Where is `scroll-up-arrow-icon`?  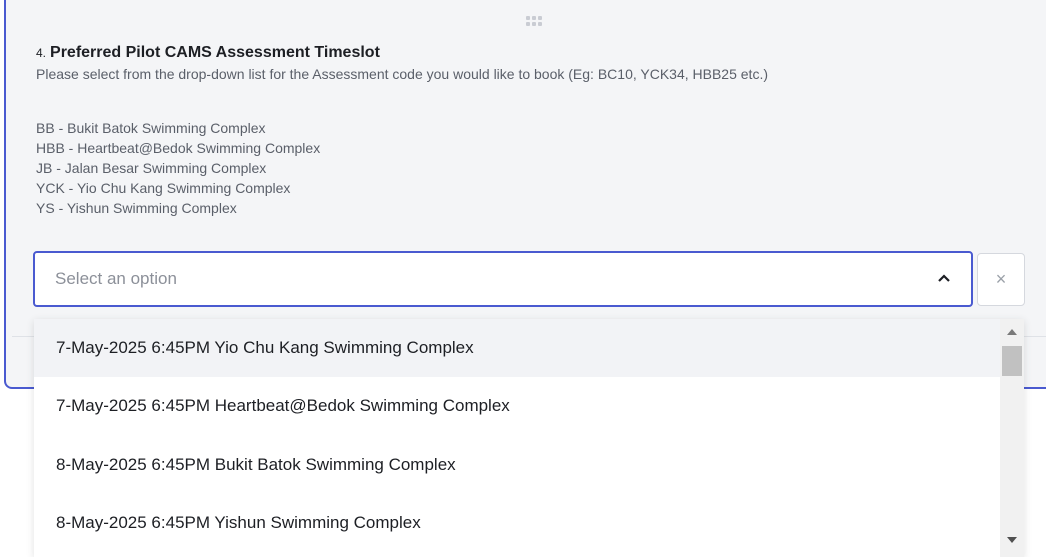 scroll-up-arrow-icon is located at coordinates (1012, 332).